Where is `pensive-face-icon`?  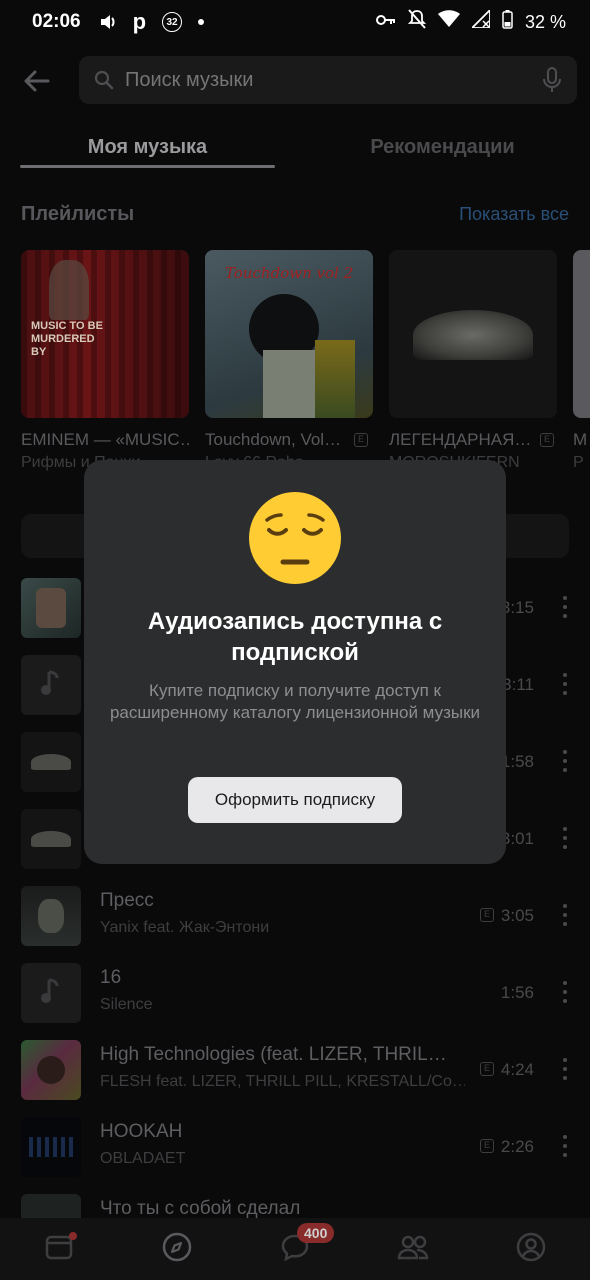
pensive-face-icon is located at coordinates (295, 538).